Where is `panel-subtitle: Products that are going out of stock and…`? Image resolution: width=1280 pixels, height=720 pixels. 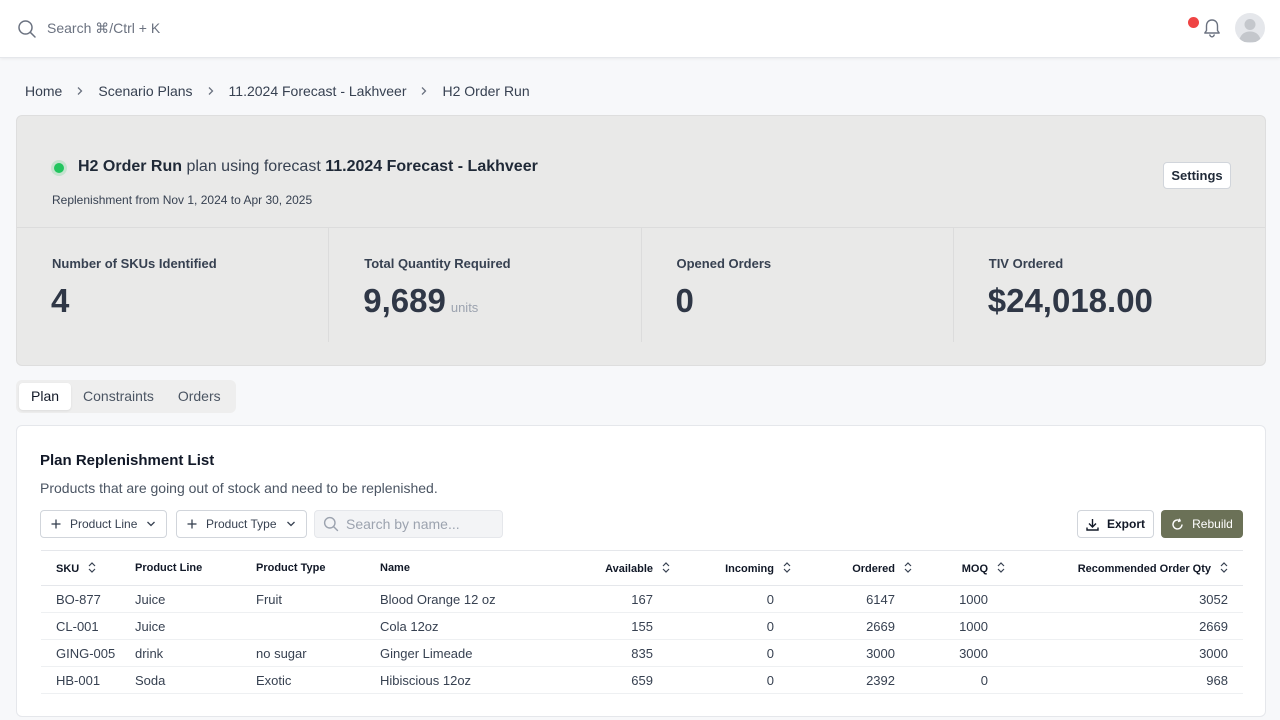 panel-subtitle: Products that are going out of stock and… is located at coordinates (239, 488).